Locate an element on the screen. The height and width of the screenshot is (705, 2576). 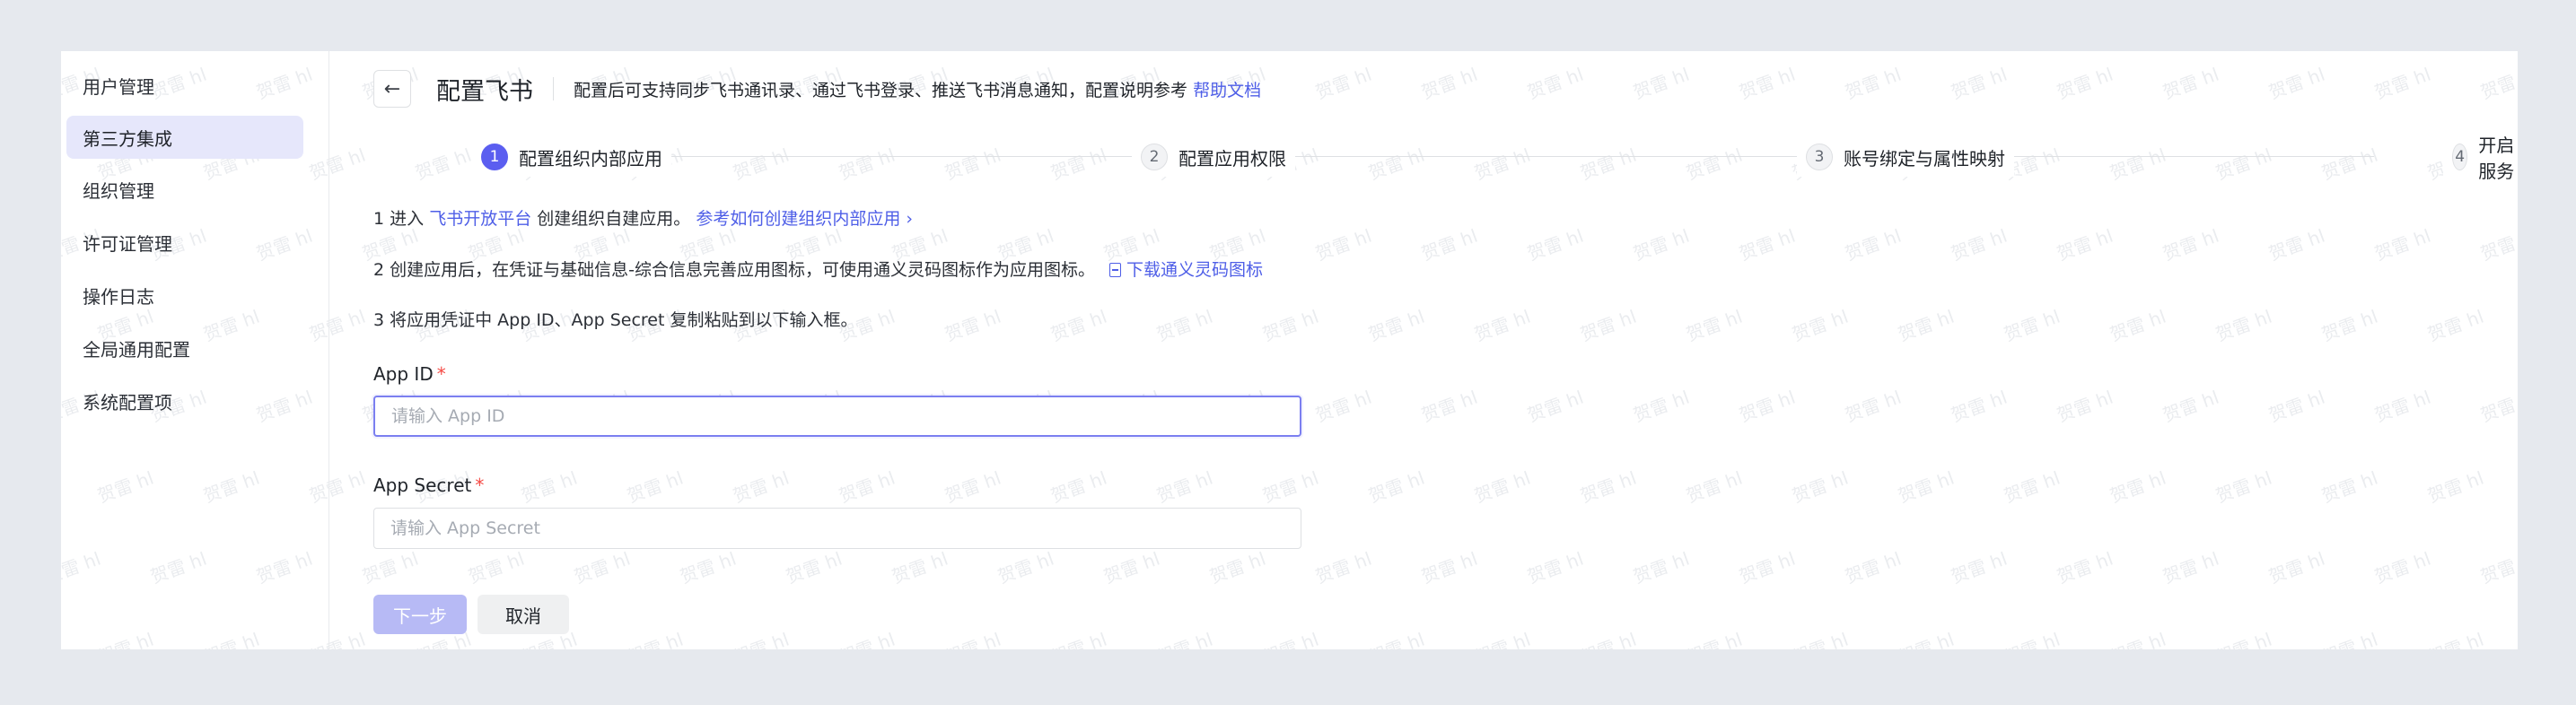
sidebar-item-label: 许可证管理 is located at coordinates (127, 244).